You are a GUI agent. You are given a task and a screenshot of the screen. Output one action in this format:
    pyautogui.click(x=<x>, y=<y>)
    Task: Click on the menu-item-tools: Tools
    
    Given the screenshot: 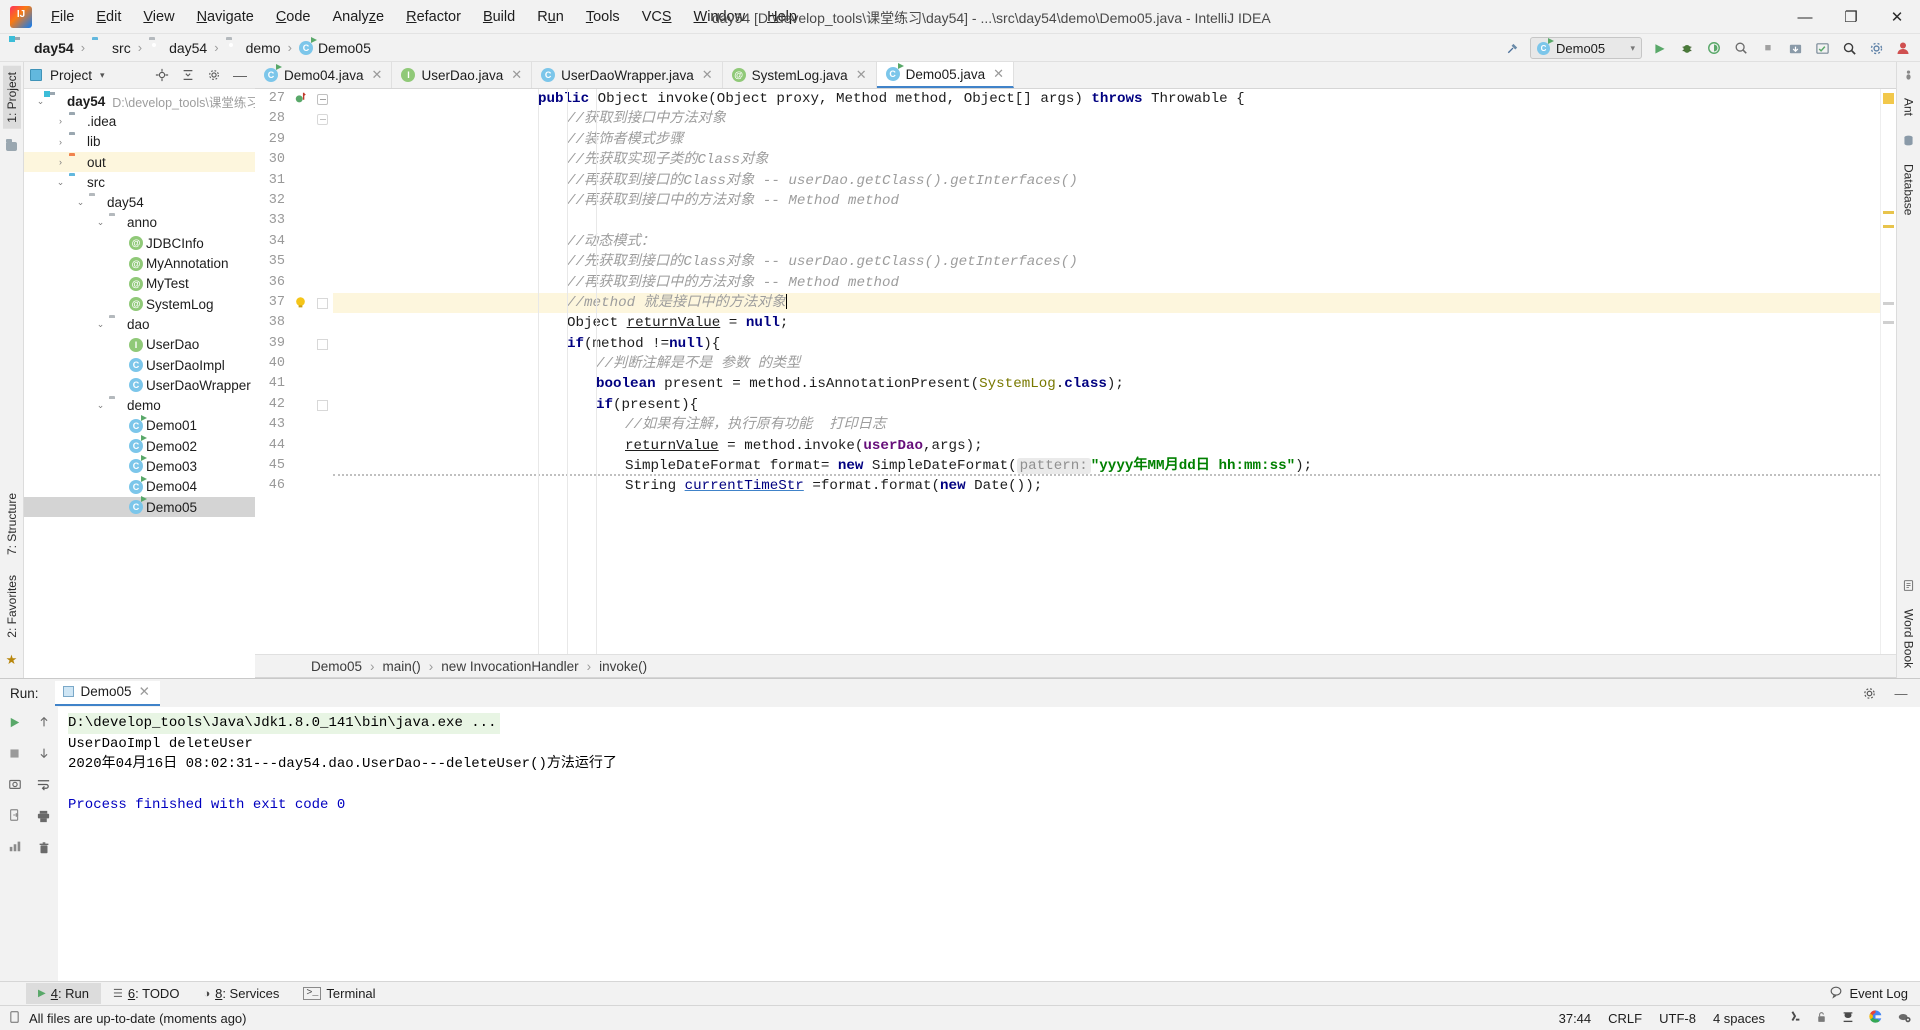 What is the action you would take?
    pyautogui.click(x=603, y=17)
    